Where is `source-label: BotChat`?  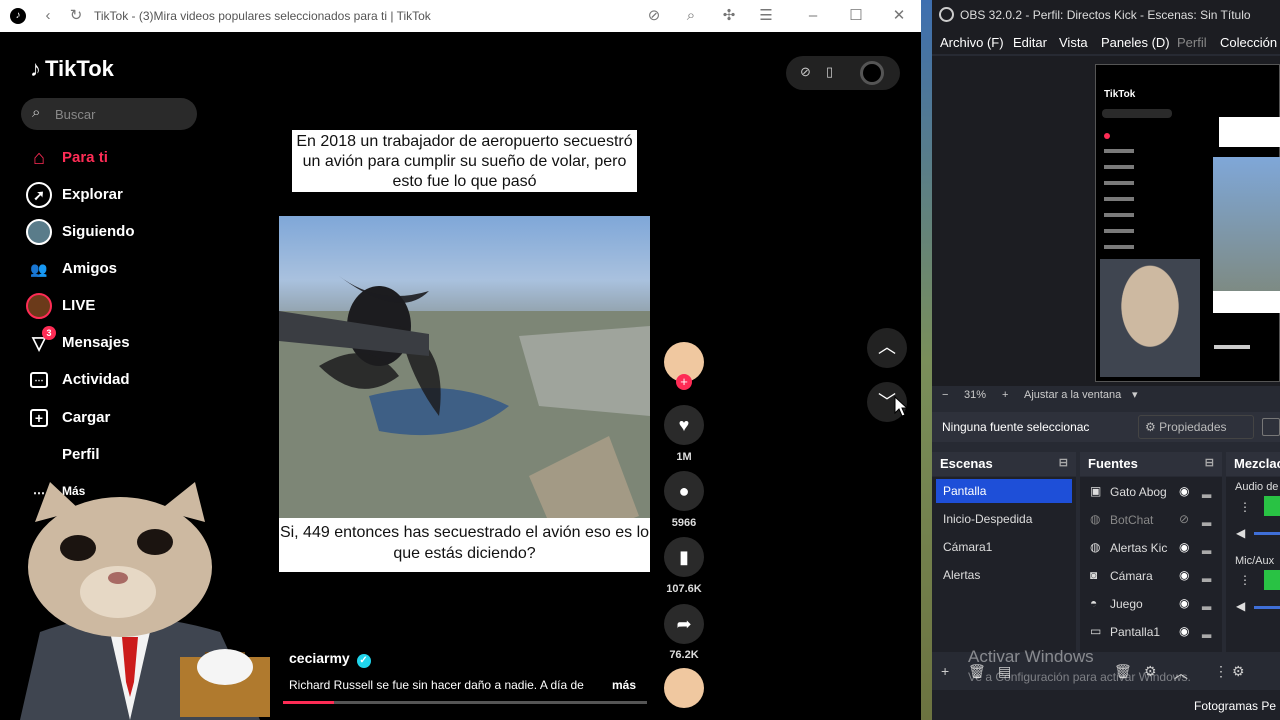 source-label: BotChat is located at coordinates (1132, 520).